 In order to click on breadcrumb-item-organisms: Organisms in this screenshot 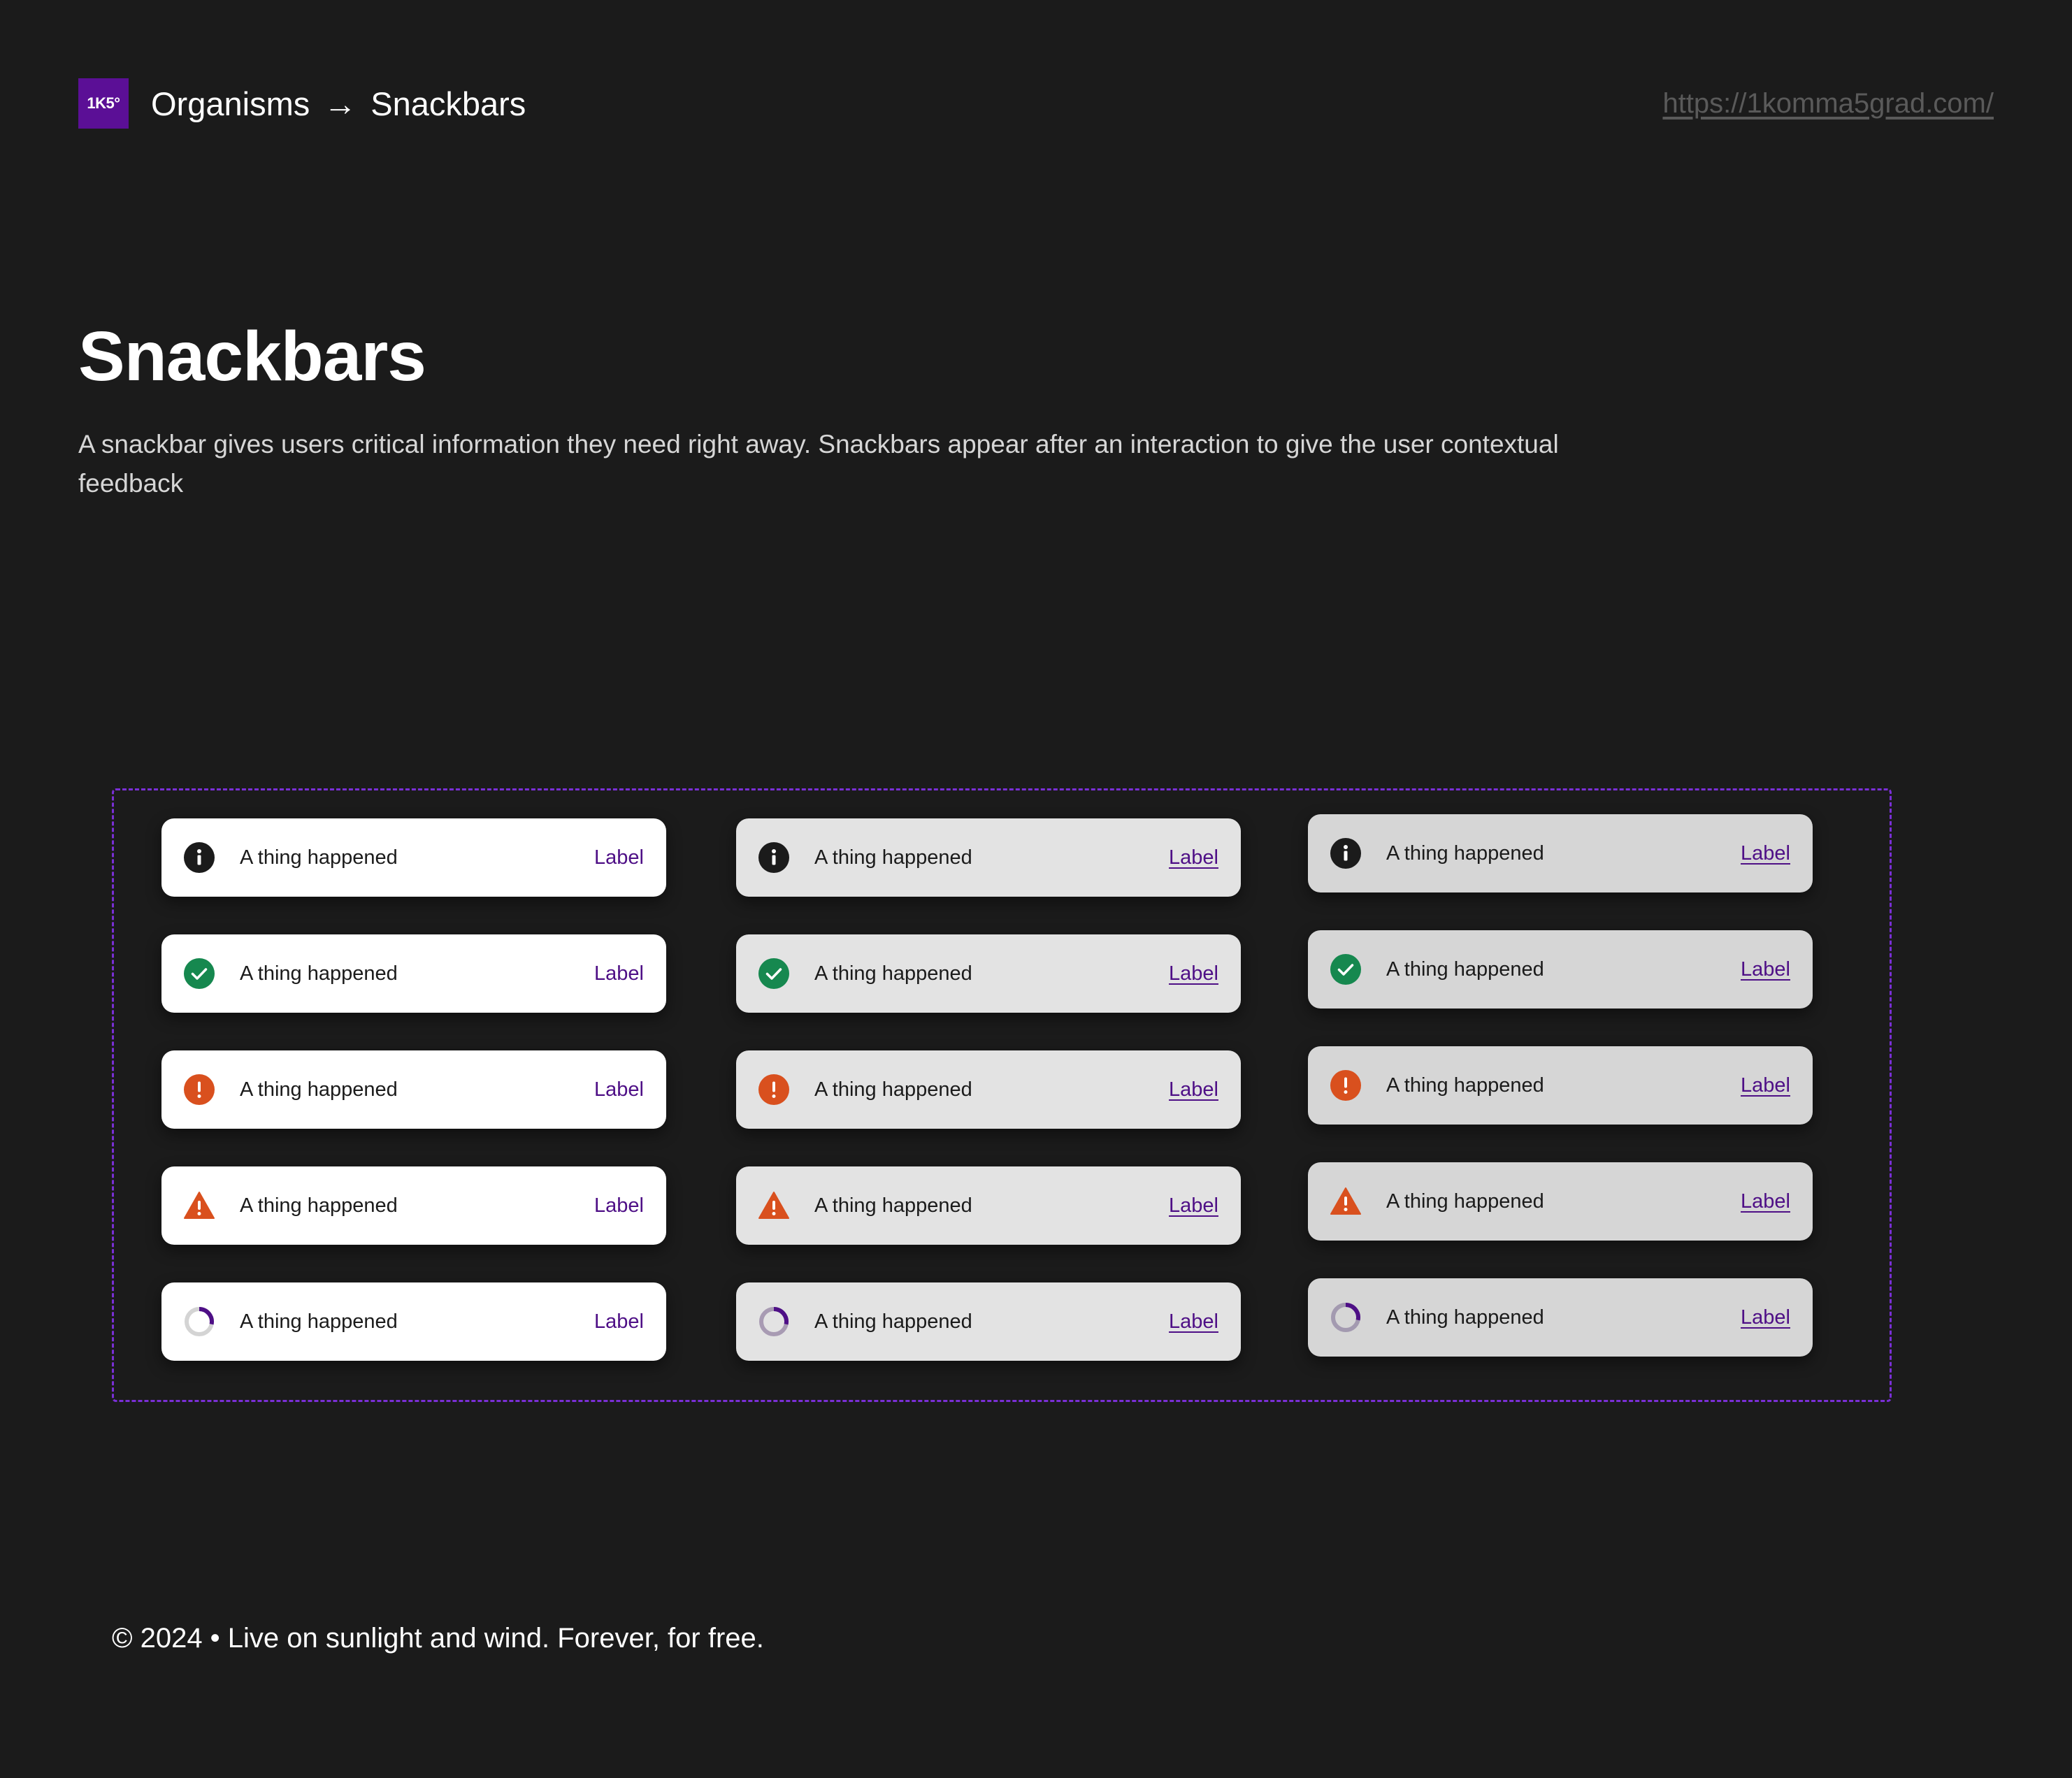, I will do `click(230, 104)`.